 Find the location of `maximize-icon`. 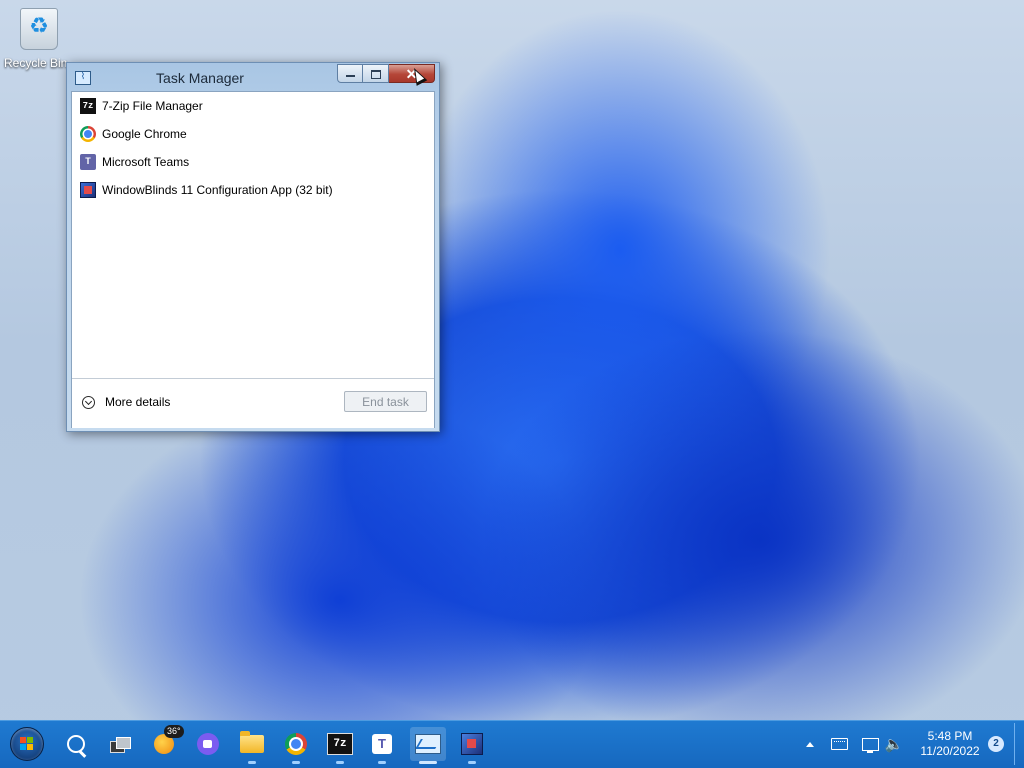

maximize-icon is located at coordinates (376, 74).